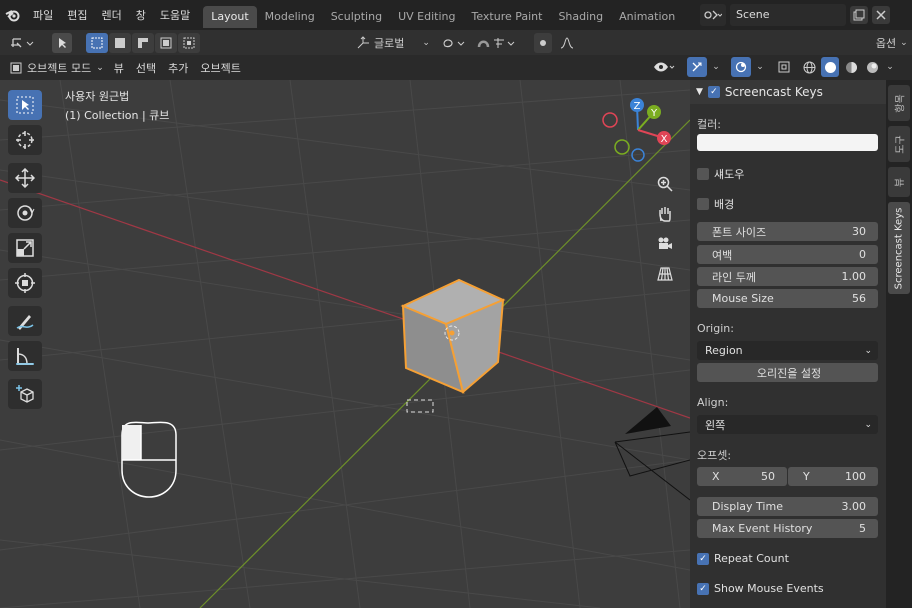 This screenshot has height=608, width=912. What do you see at coordinates (787, 254) in the screenshot?
I see `margin-field: 여백 0` at bounding box center [787, 254].